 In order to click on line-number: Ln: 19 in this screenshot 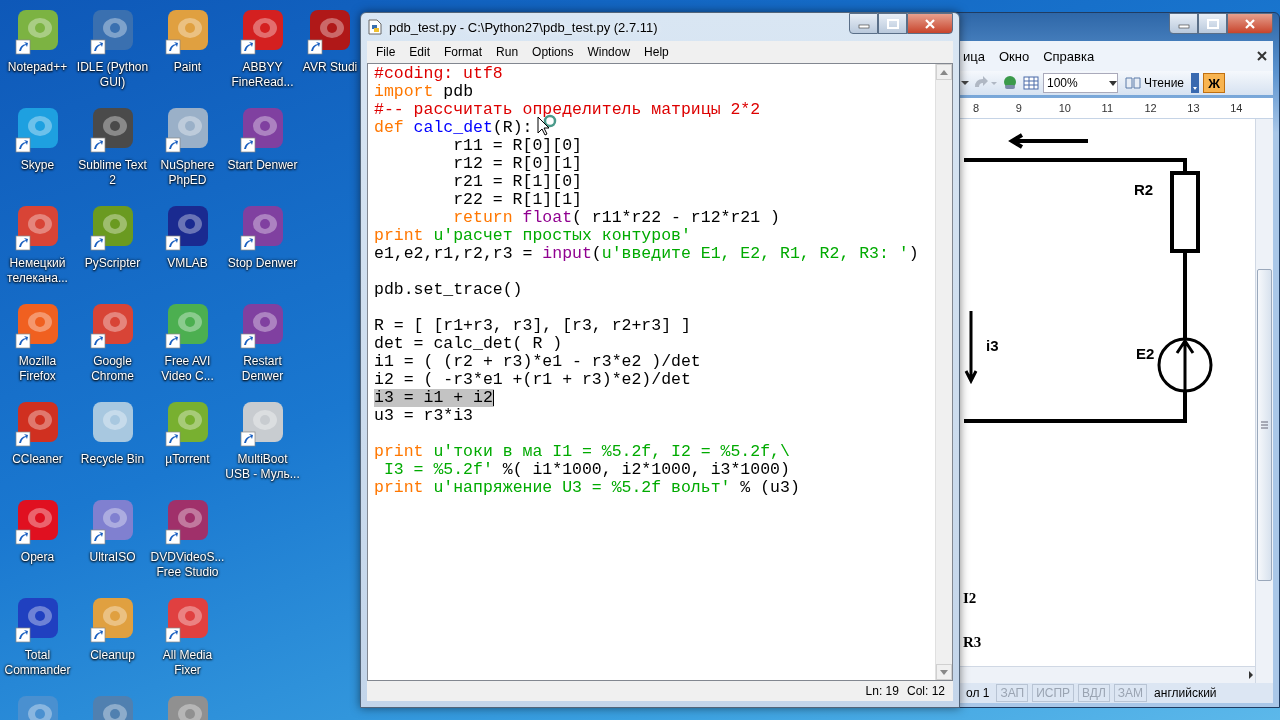, I will do `click(882, 691)`.